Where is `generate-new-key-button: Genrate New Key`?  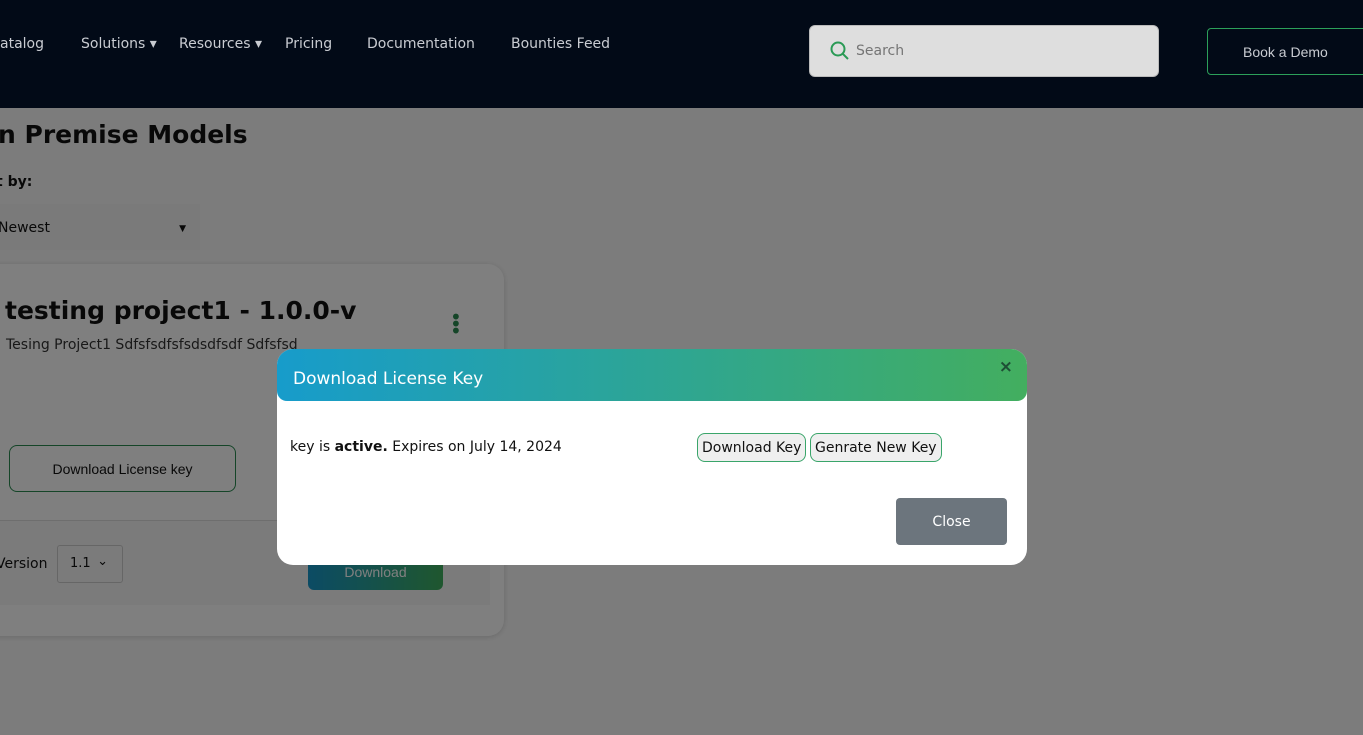
generate-new-key-button: Genrate New Key is located at coordinates (876, 447).